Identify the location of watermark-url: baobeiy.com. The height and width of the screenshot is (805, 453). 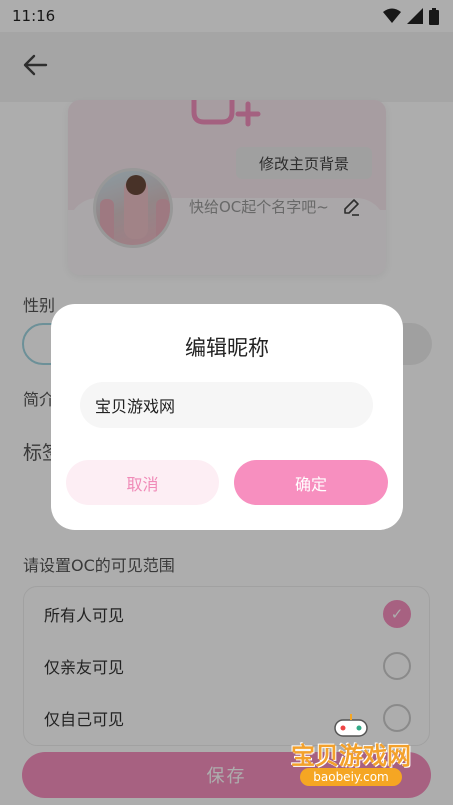
(351, 777).